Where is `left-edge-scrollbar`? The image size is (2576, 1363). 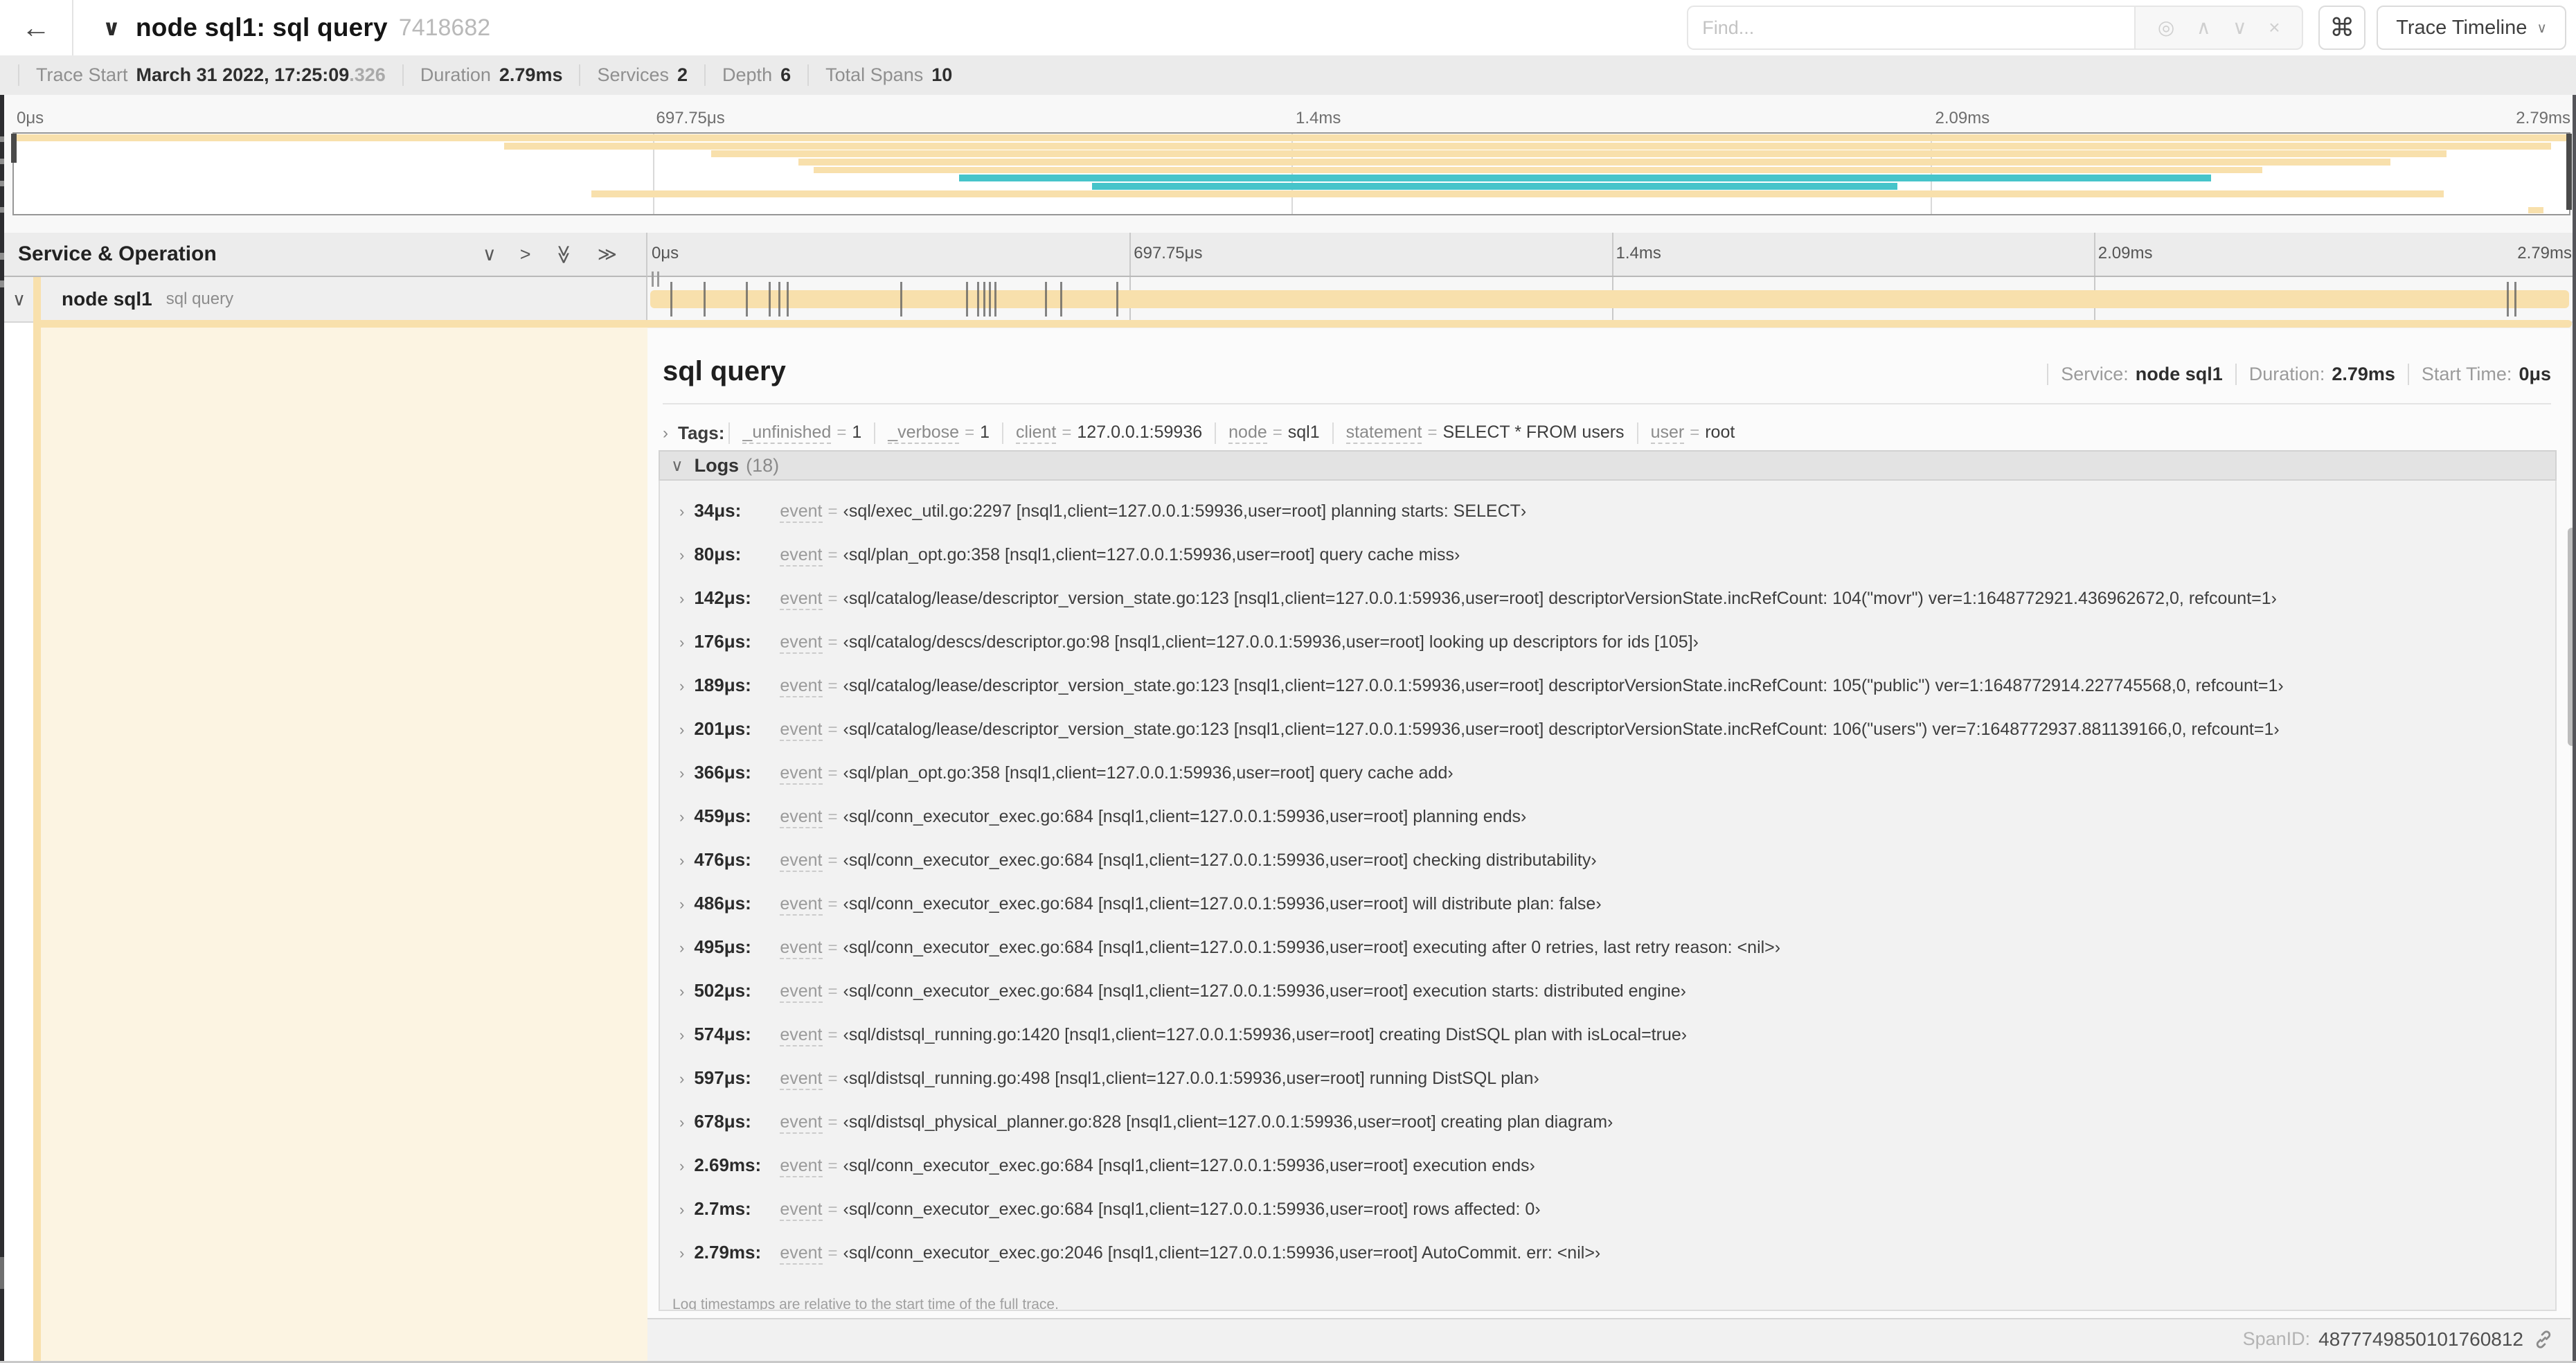 left-edge-scrollbar is located at coordinates (2, 729).